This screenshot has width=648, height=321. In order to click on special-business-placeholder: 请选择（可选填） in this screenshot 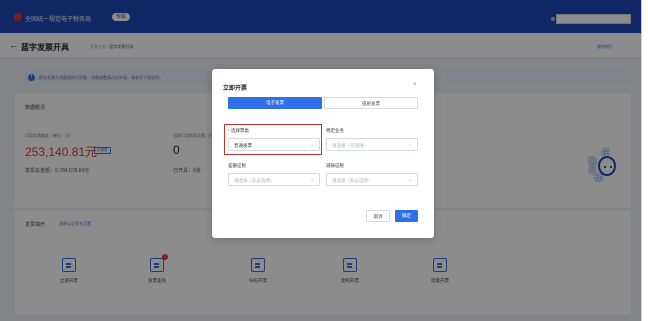, I will do `click(350, 145)`.